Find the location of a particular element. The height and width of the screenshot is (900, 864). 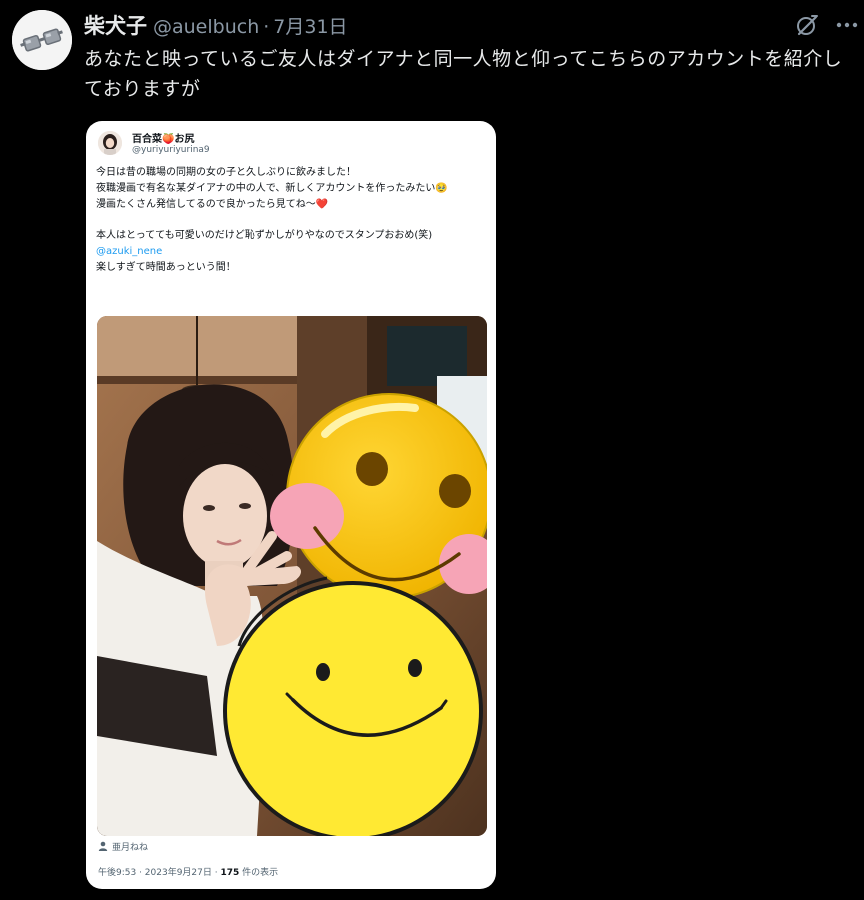

avatar is located at coordinates (42, 40).